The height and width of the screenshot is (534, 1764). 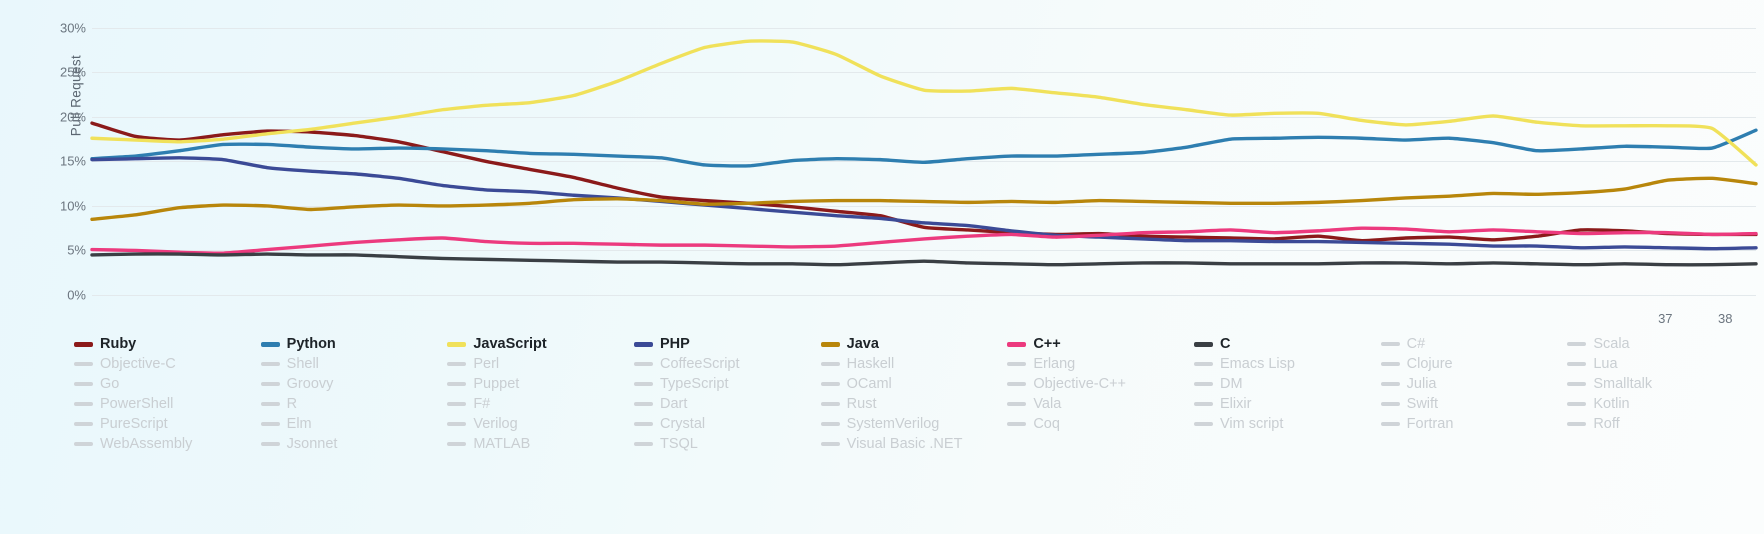 I want to click on legend-item-julia: Julia, so click(x=1474, y=384).